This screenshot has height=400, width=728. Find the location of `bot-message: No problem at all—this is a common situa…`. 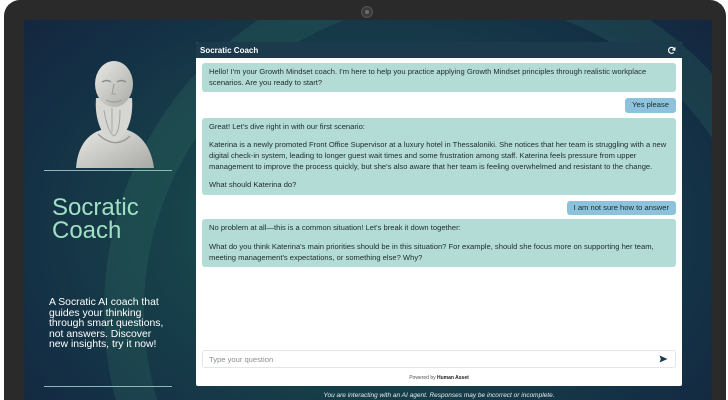

bot-message: No problem at all—this is a common situa… is located at coordinates (439, 243).